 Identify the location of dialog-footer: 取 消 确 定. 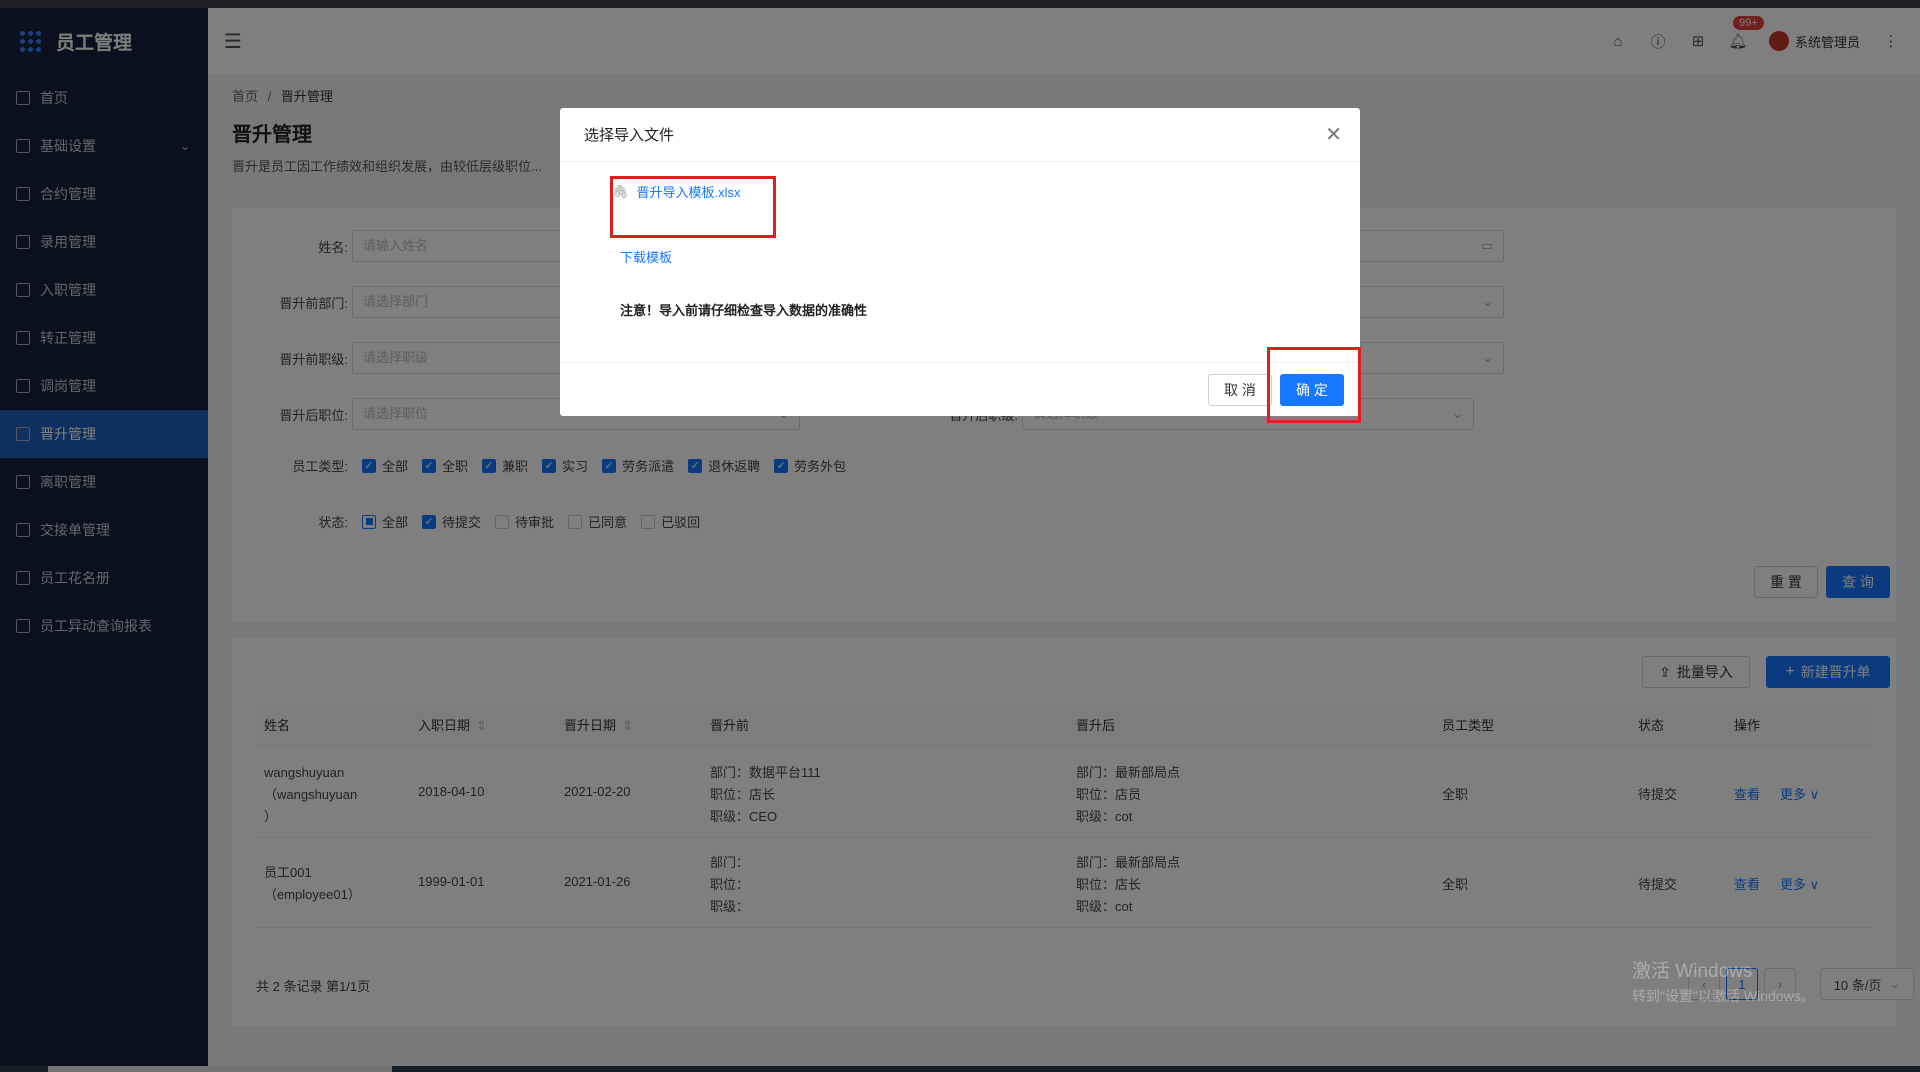
(960, 389).